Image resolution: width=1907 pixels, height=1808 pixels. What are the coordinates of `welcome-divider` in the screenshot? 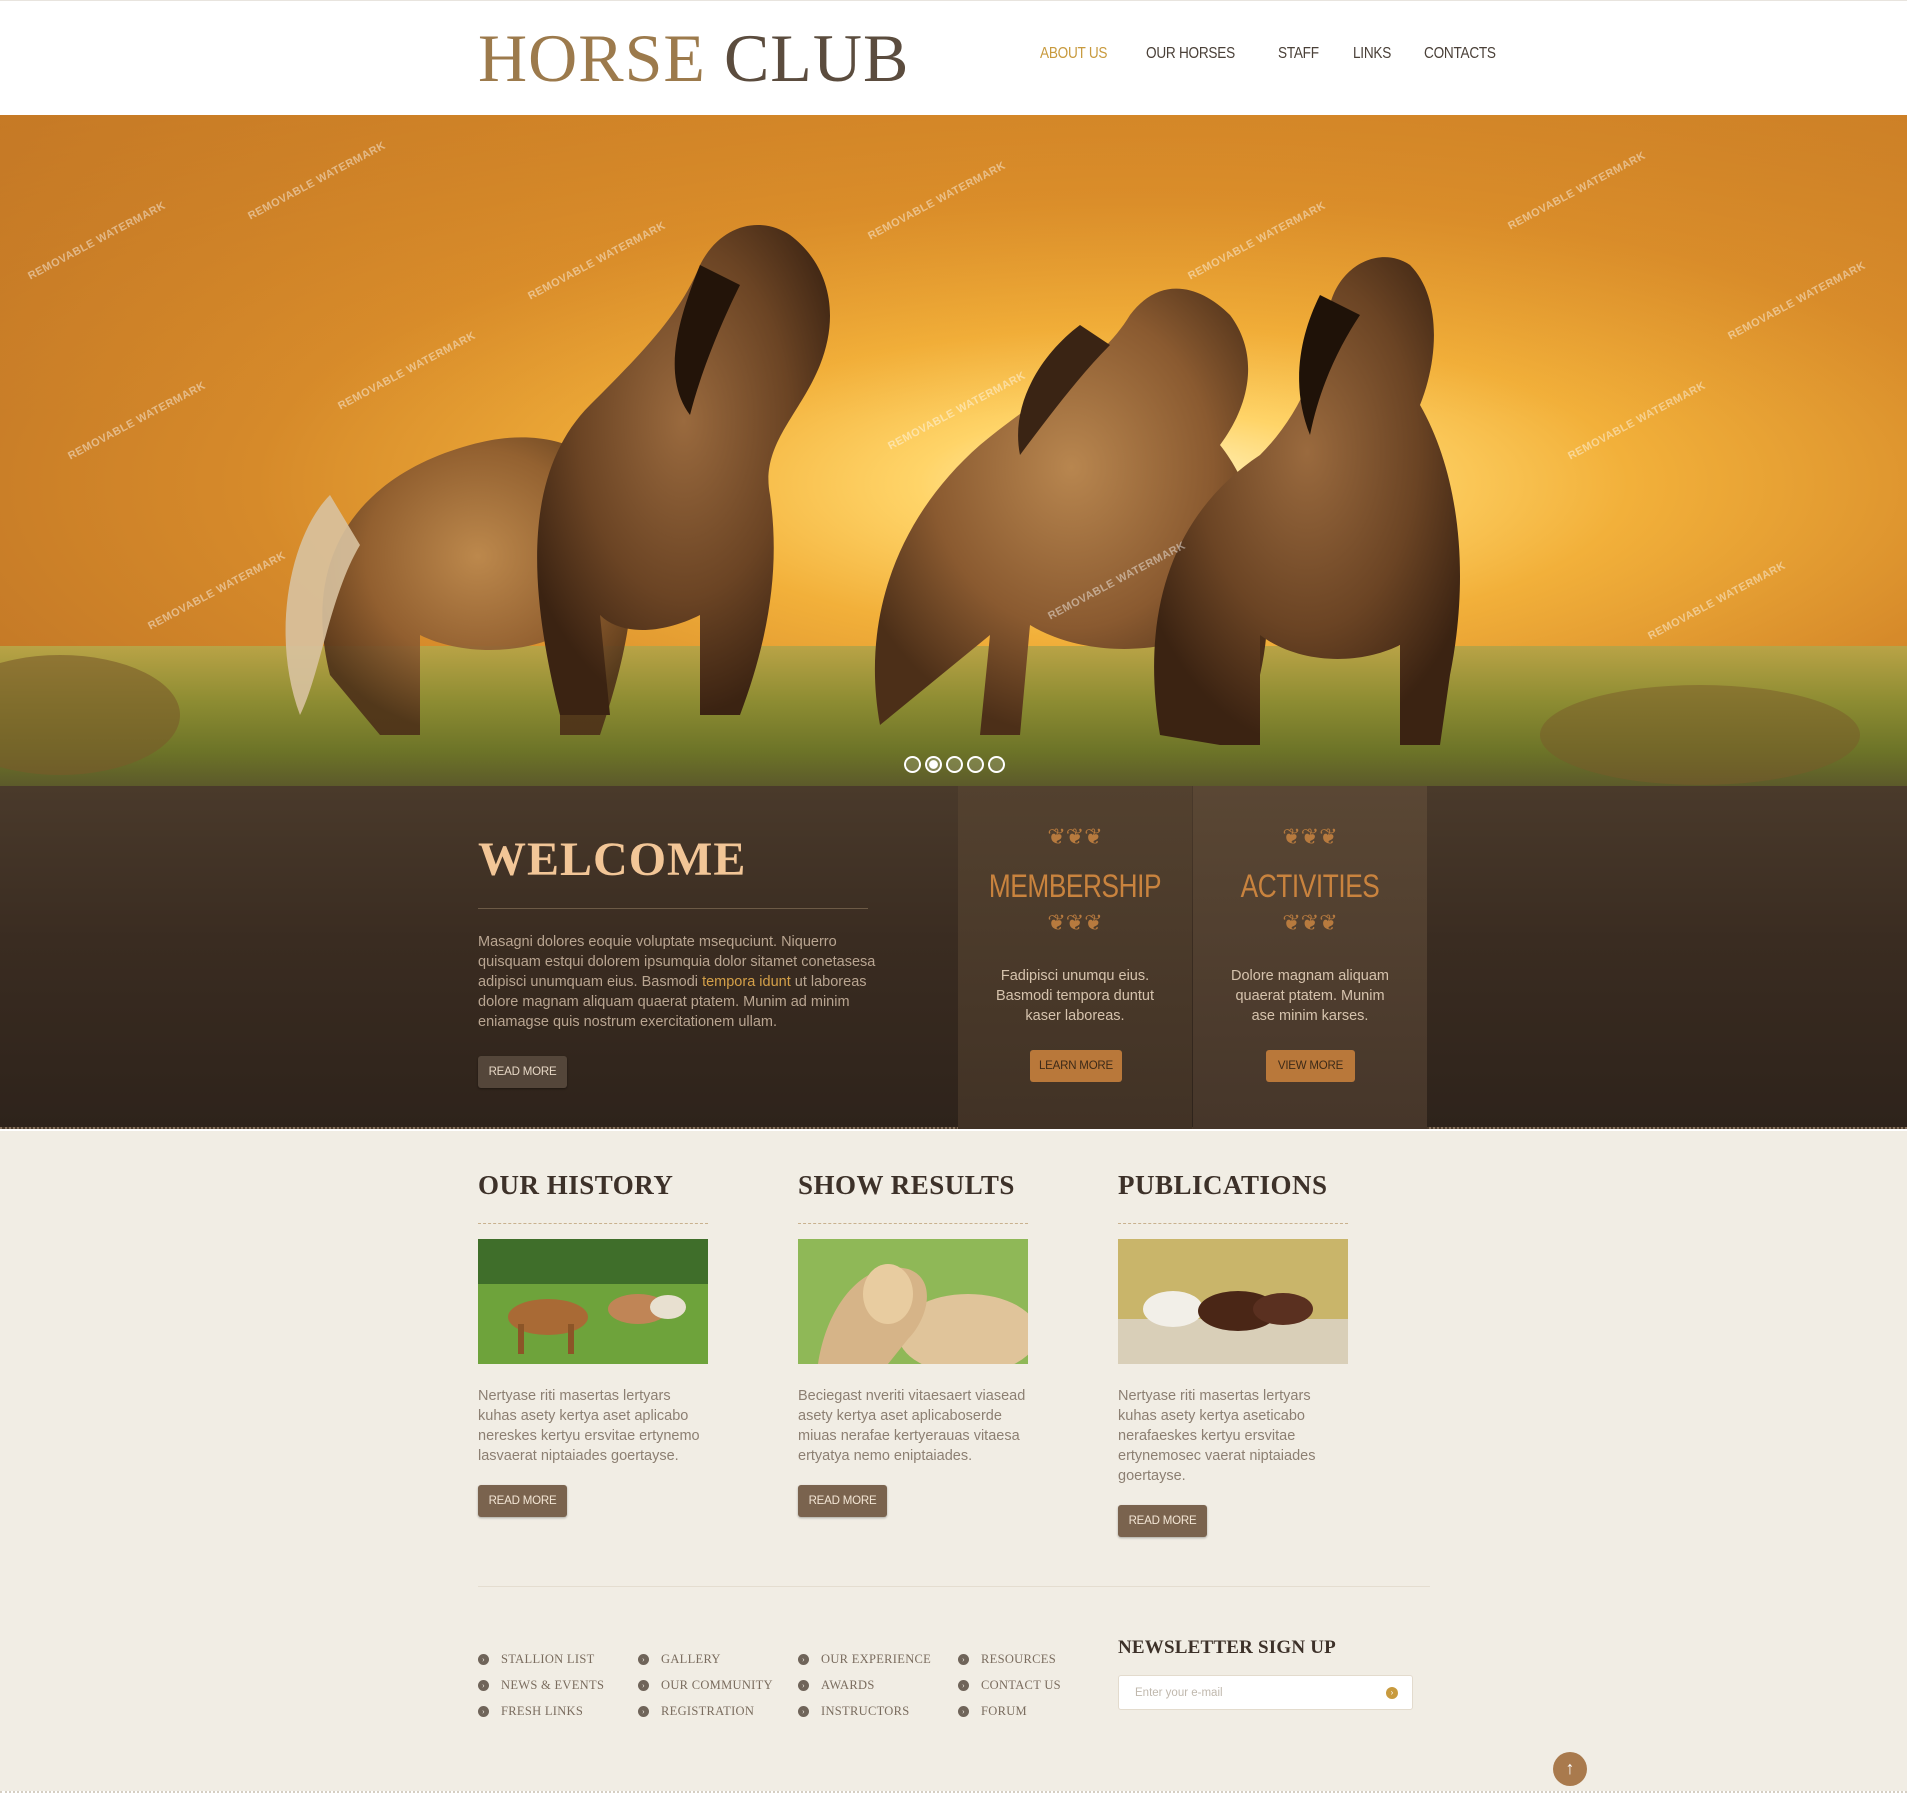 It's located at (673, 908).